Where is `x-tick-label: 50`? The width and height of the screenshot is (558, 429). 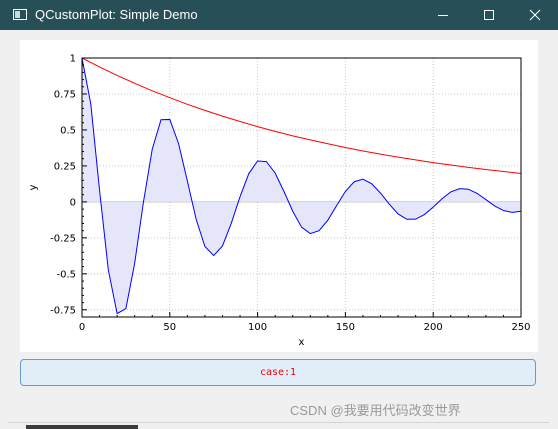 x-tick-label: 50 is located at coordinates (169, 327).